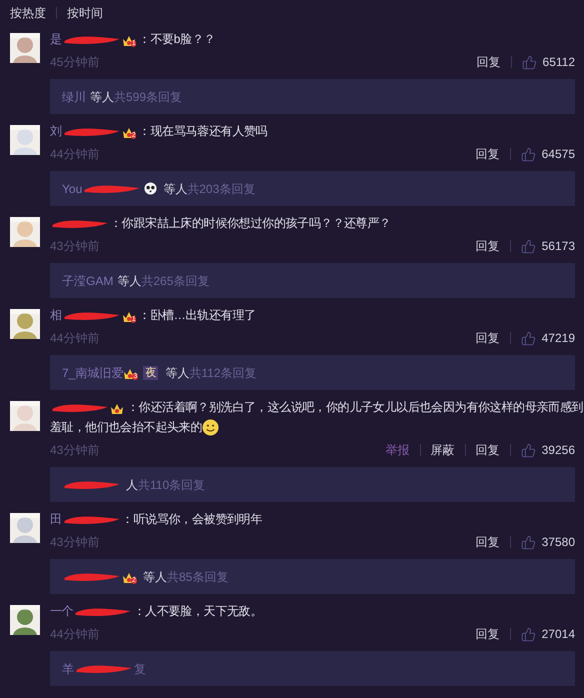  I want to click on like-count: 47219, so click(558, 338).